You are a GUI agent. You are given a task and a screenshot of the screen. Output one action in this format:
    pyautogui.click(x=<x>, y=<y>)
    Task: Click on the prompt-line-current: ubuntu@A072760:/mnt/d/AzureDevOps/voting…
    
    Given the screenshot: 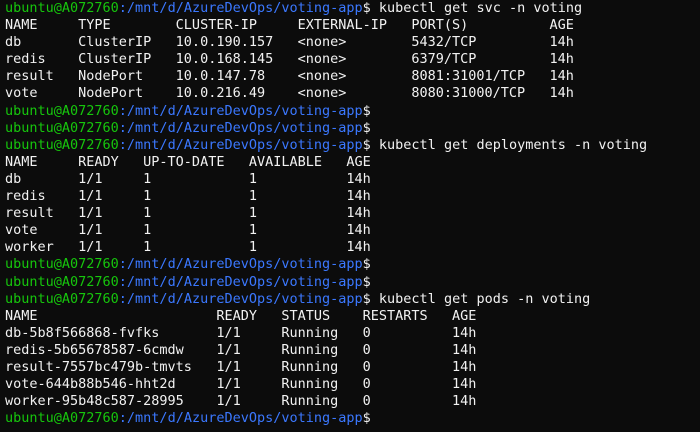 What is the action you would take?
    pyautogui.click(x=352, y=418)
    